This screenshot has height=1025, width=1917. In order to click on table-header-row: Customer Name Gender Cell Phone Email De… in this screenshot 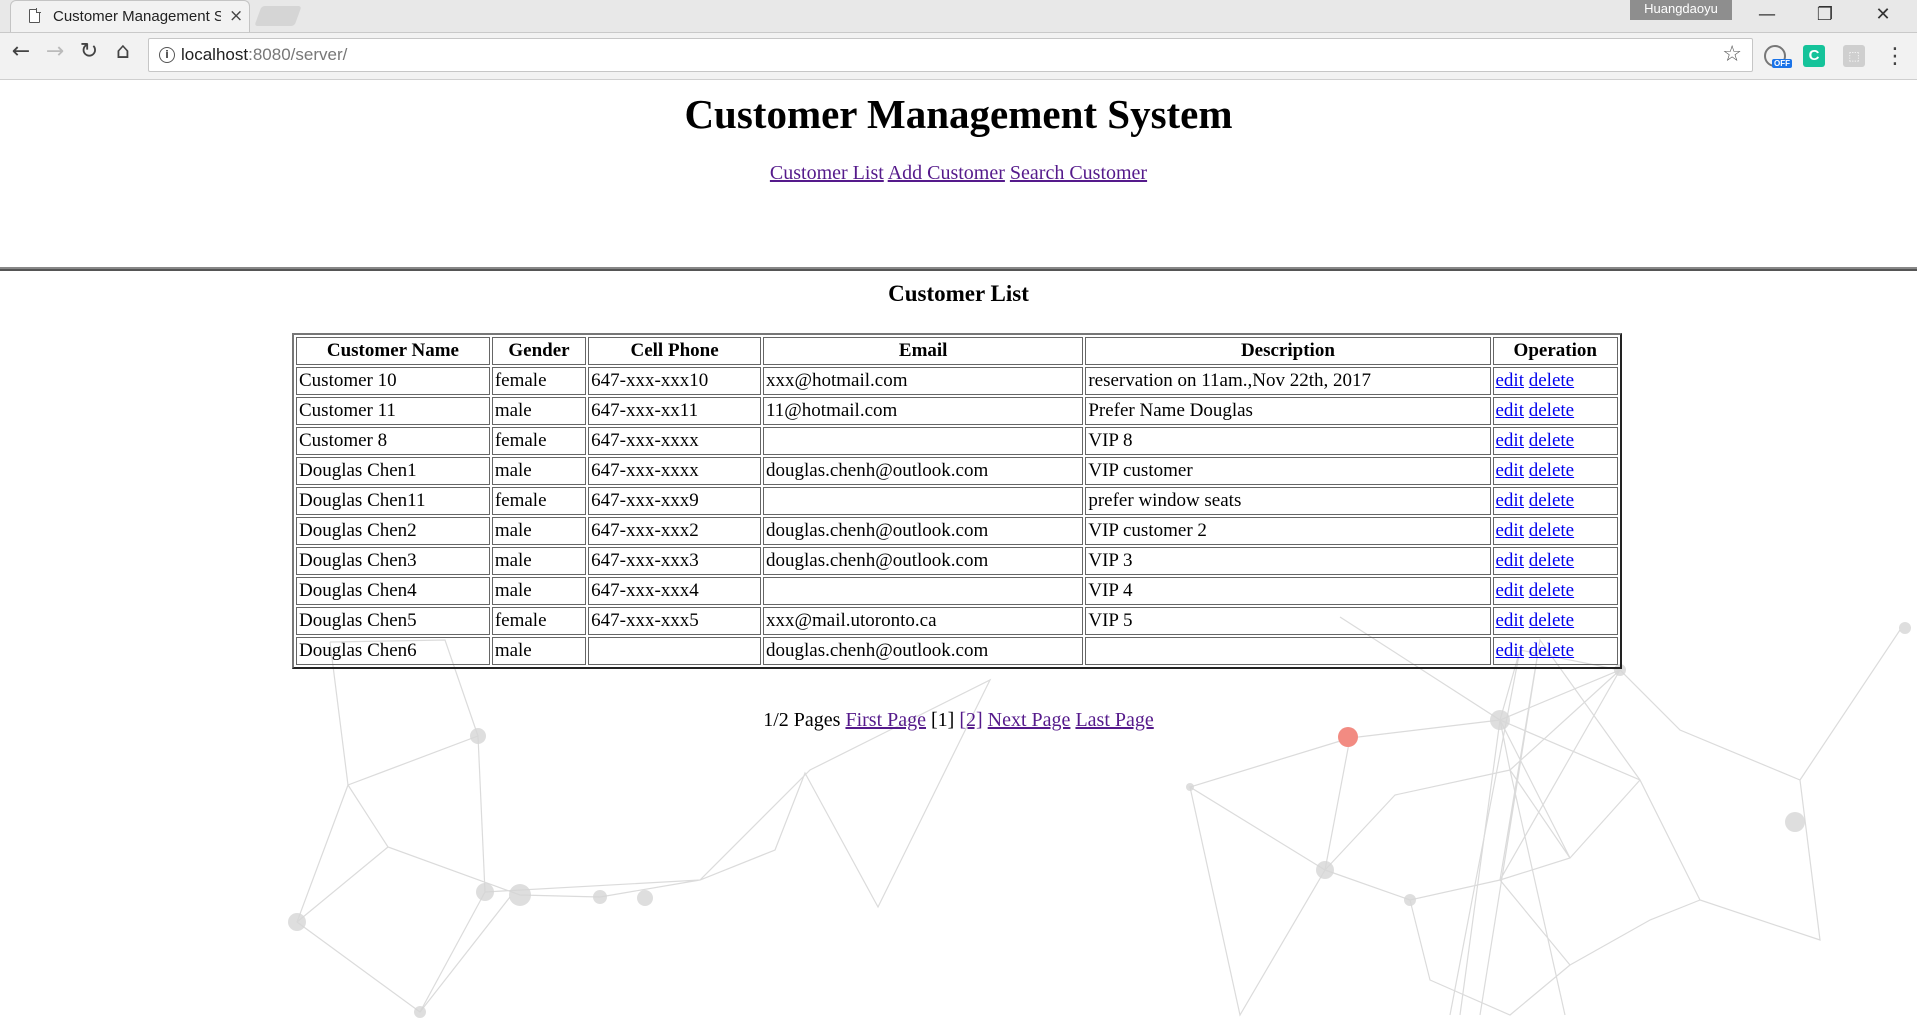, I will do `click(957, 351)`.